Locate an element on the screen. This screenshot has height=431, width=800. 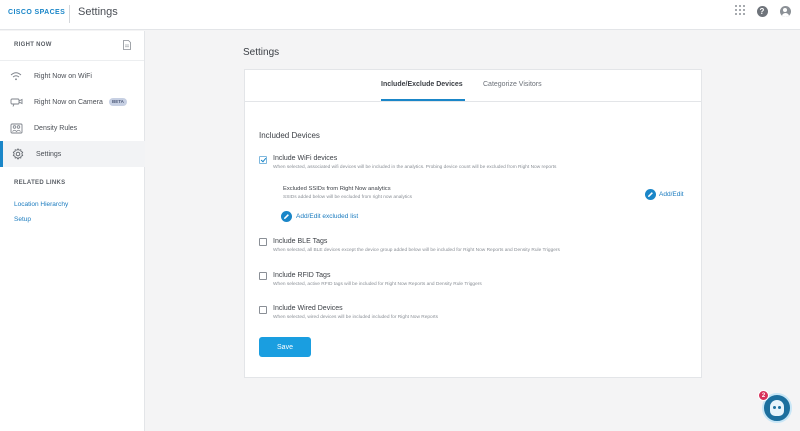
page-title: Settings is located at coordinates (261, 52).